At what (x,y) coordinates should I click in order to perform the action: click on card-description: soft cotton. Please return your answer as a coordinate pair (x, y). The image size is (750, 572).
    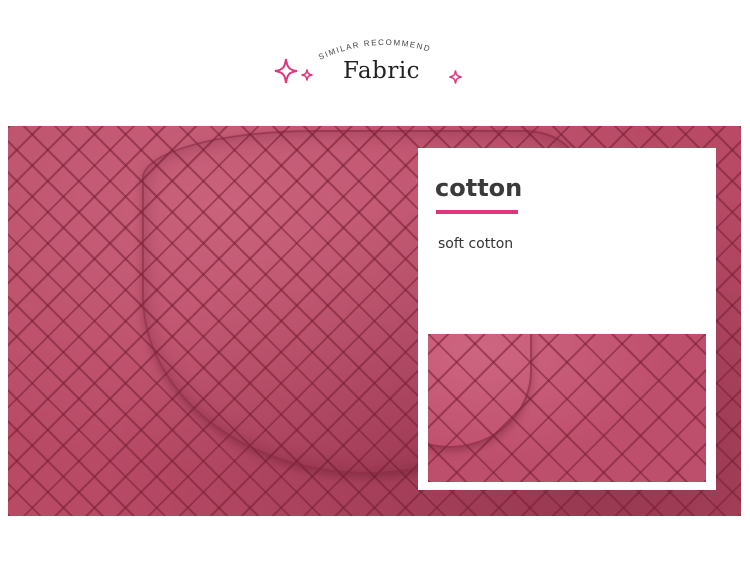
    Looking at the image, I should click on (476, 244).